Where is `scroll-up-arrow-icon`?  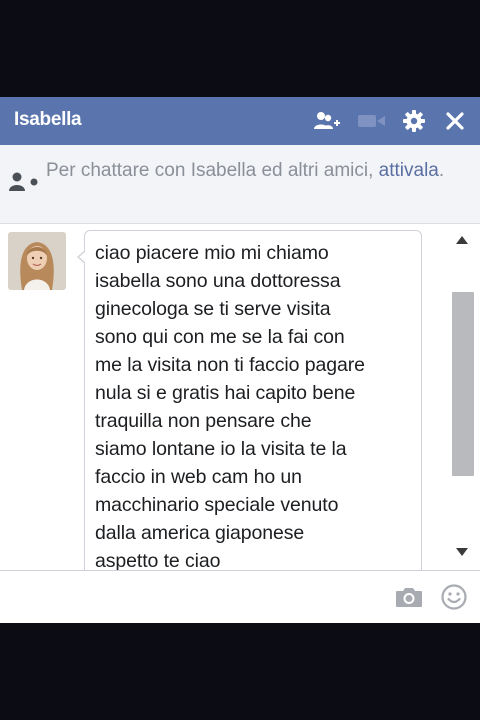 scroll-up-arrow-icon is located at coordinates (462, 240).